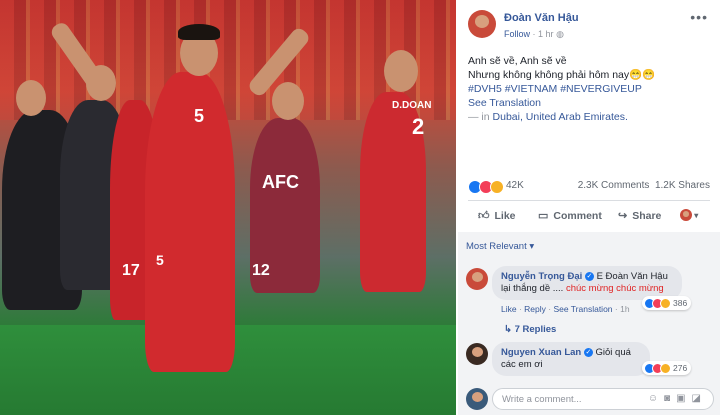  What do you see at coordinates (541, 352) in the screenshot?
I see `commenter-name: Nguyen Xuan Lan` at bounding box center [541, 352].